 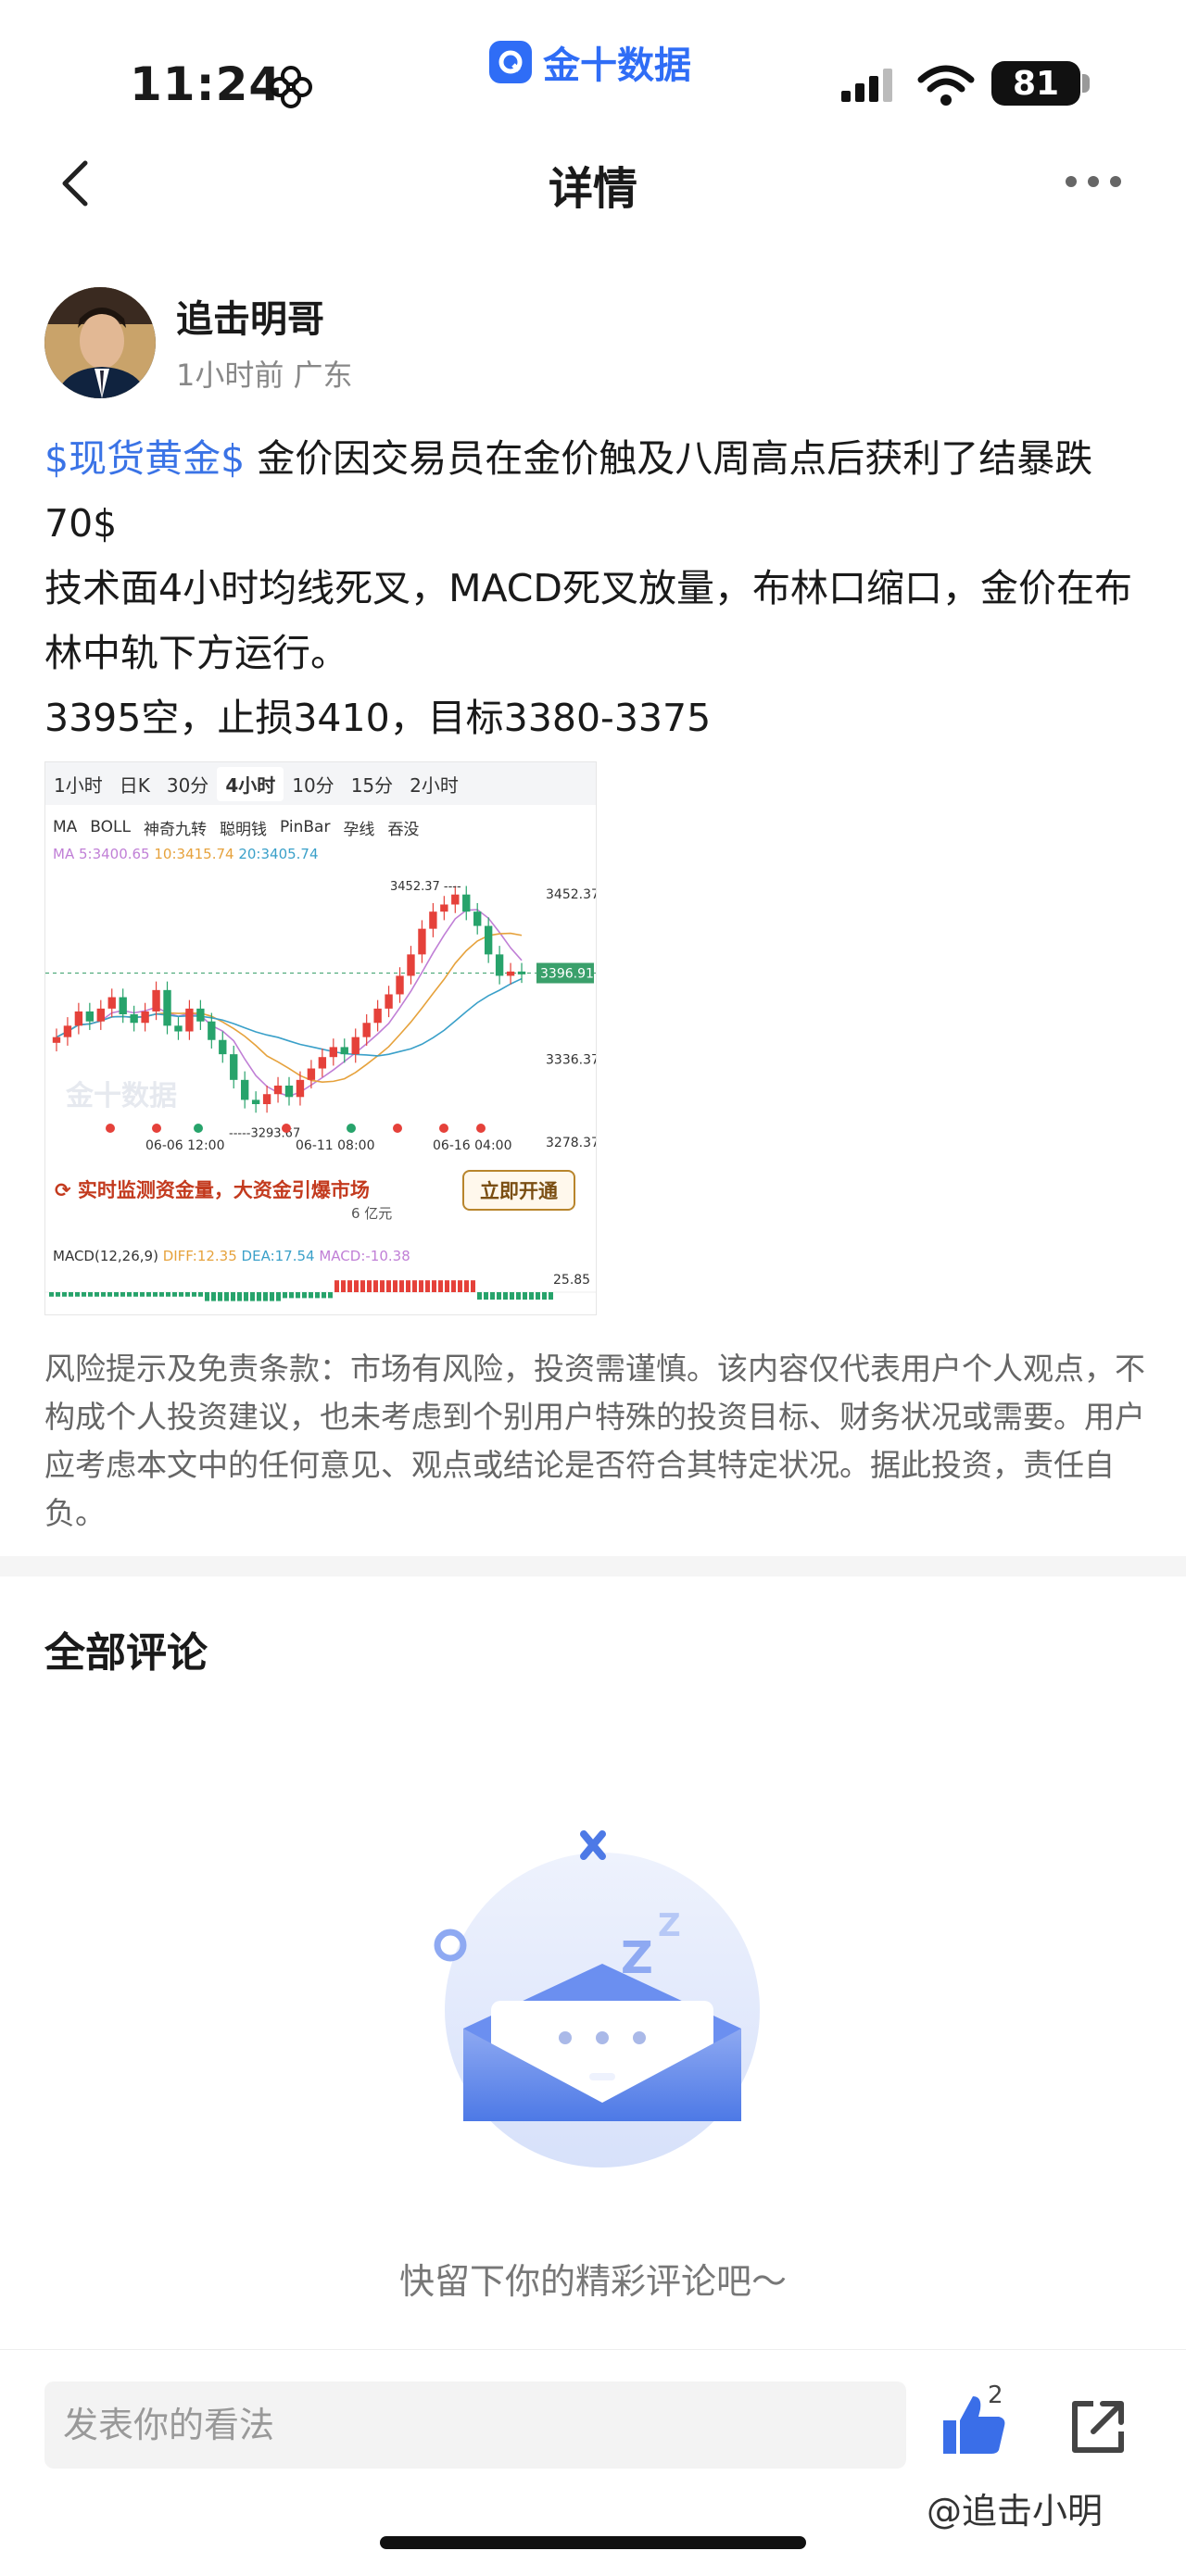 I want to click on x-tick-label: 06-11 08:00, so click(x=335, y=1145).